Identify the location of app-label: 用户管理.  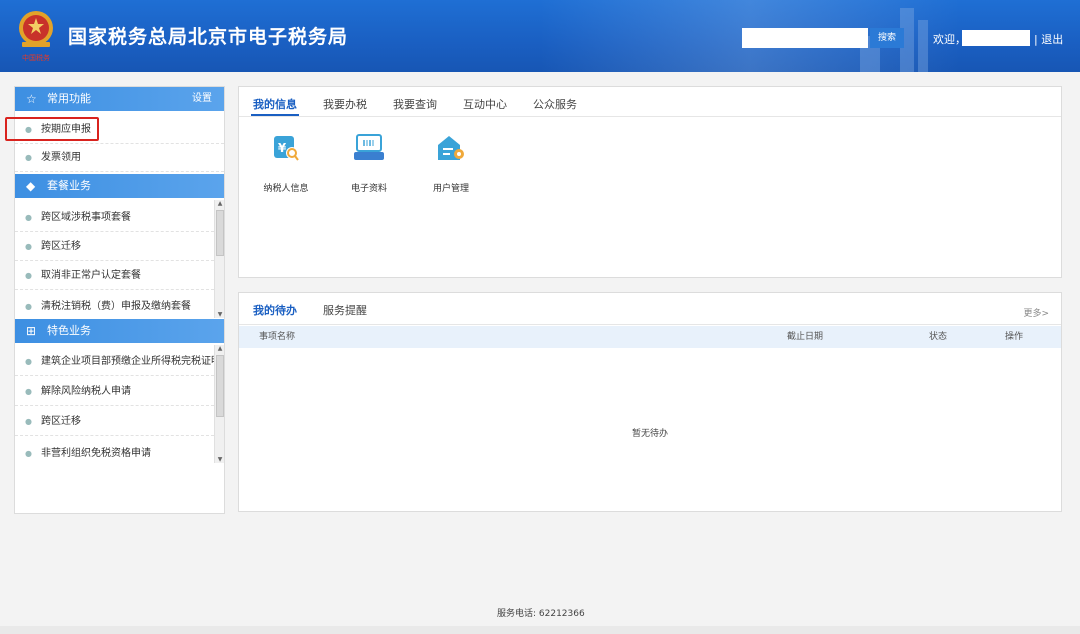
(450, 189).